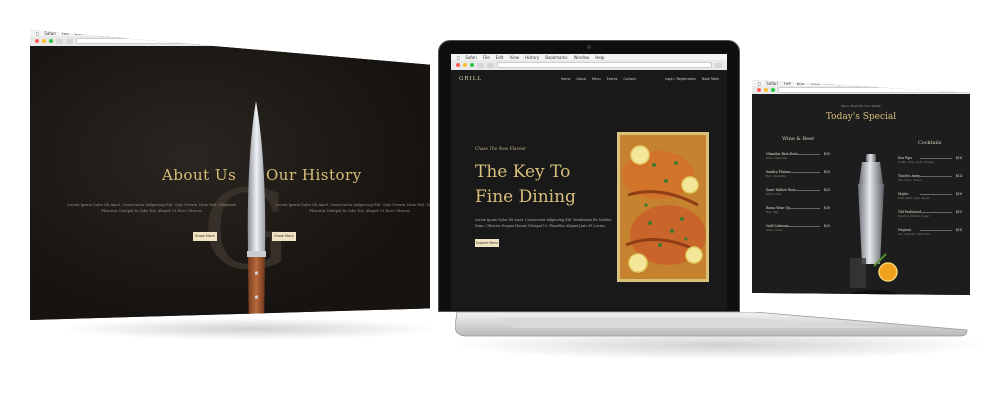  What do you see at coordinates (798, 175) in the screenshot?
I see `wine-item: Sandra Plaines $20 Red, Argentina` at bounding box center [798, 175].